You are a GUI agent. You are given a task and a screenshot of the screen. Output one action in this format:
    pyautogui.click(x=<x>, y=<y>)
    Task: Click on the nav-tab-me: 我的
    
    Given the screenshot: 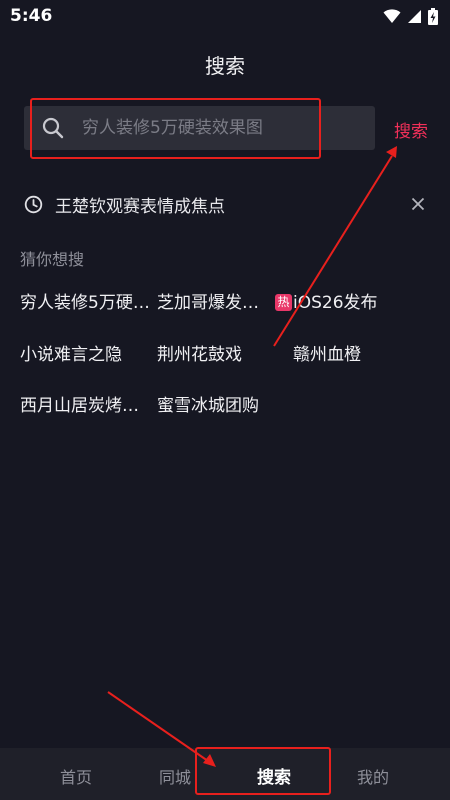 What is the action you would take?
    pyautogui.click(x=373, y=776)
    